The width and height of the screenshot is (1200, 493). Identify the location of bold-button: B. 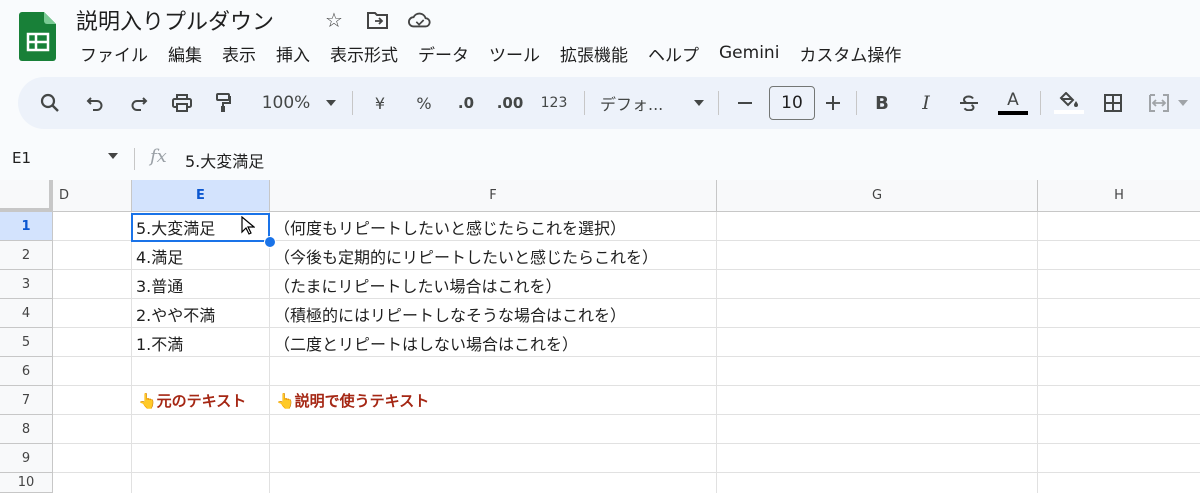
(882, 103).